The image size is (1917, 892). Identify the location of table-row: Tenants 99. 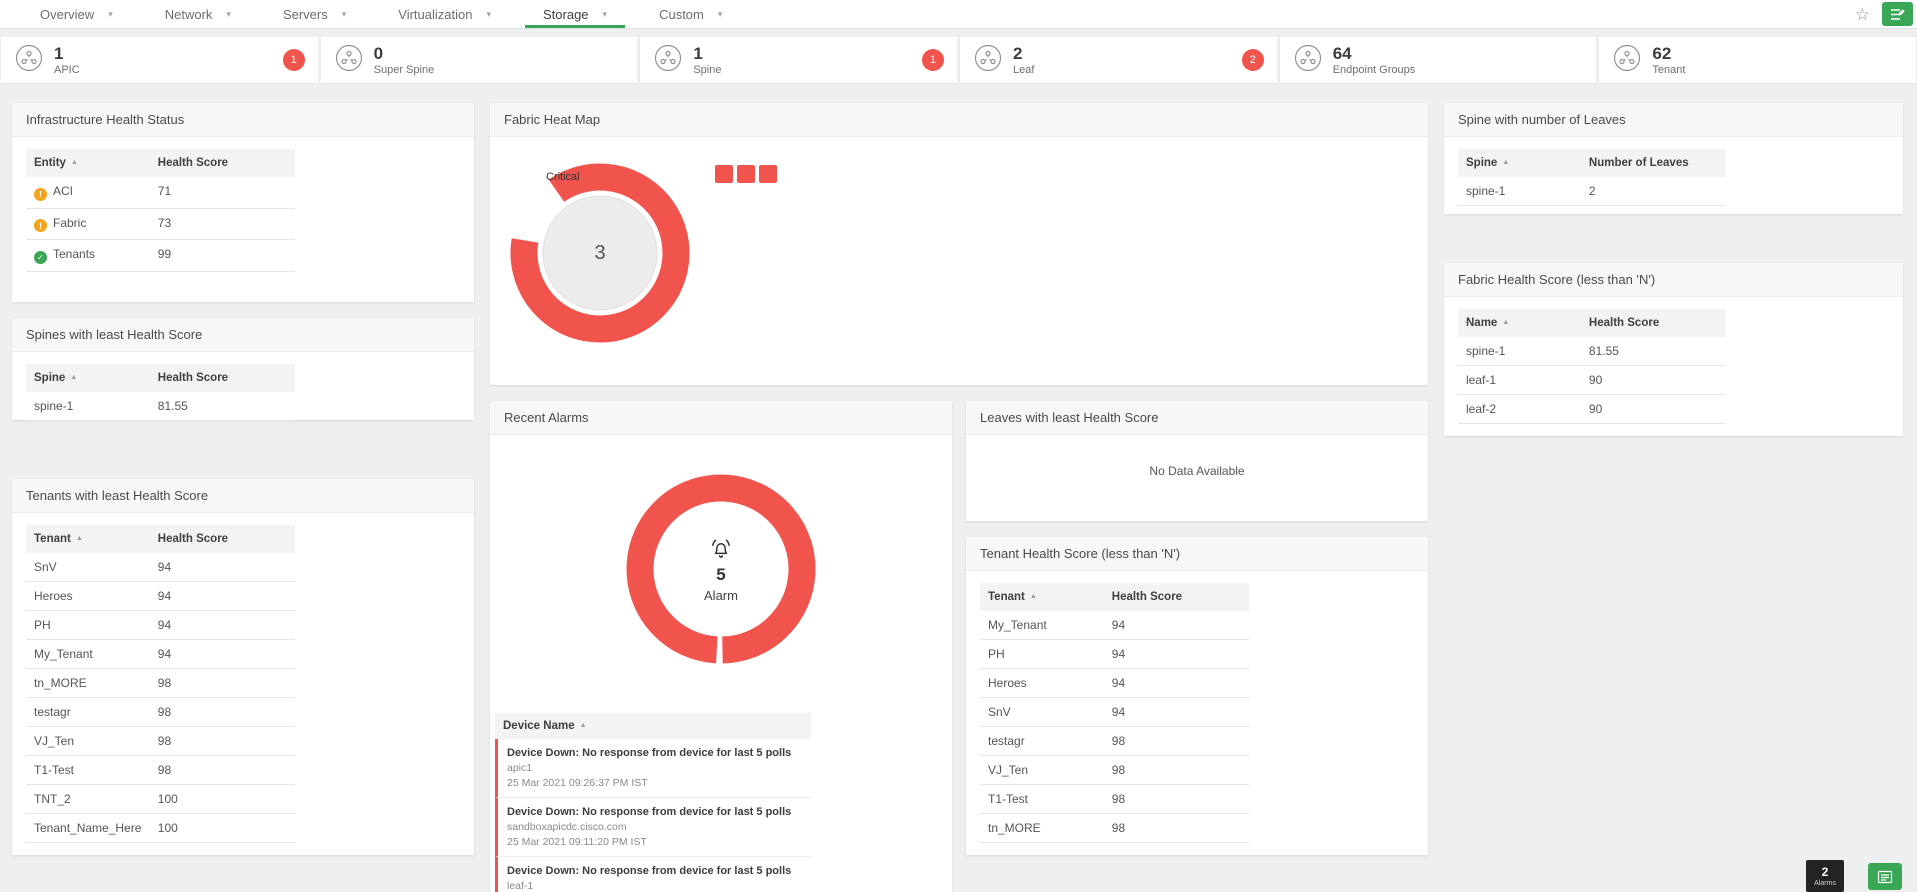
(161, 256).